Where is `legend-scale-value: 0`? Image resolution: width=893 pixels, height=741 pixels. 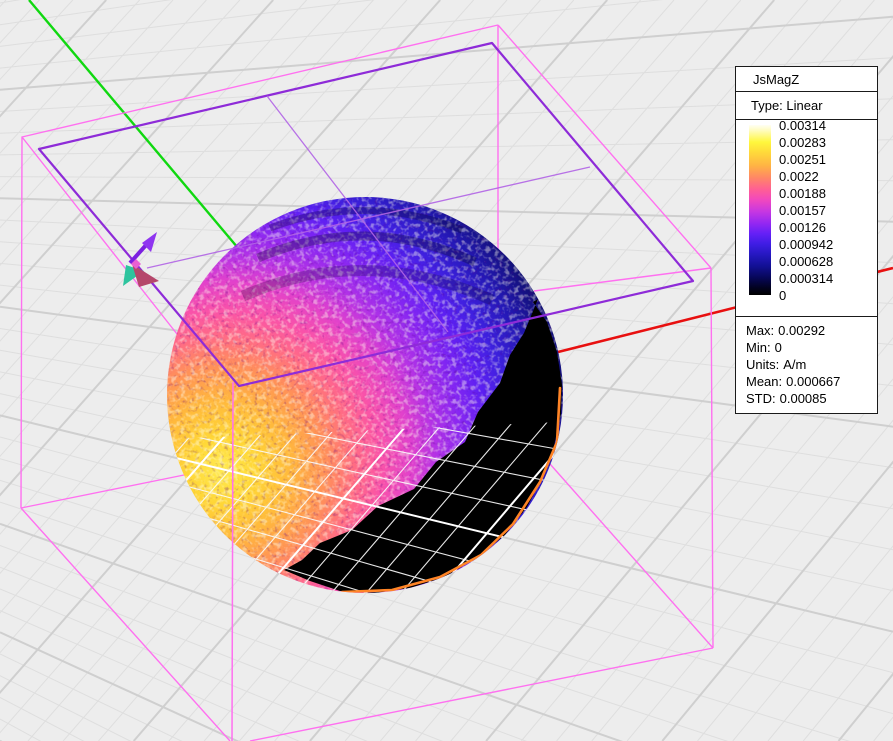
legend-scale-value: 0 is located at coordinates (783, 295).